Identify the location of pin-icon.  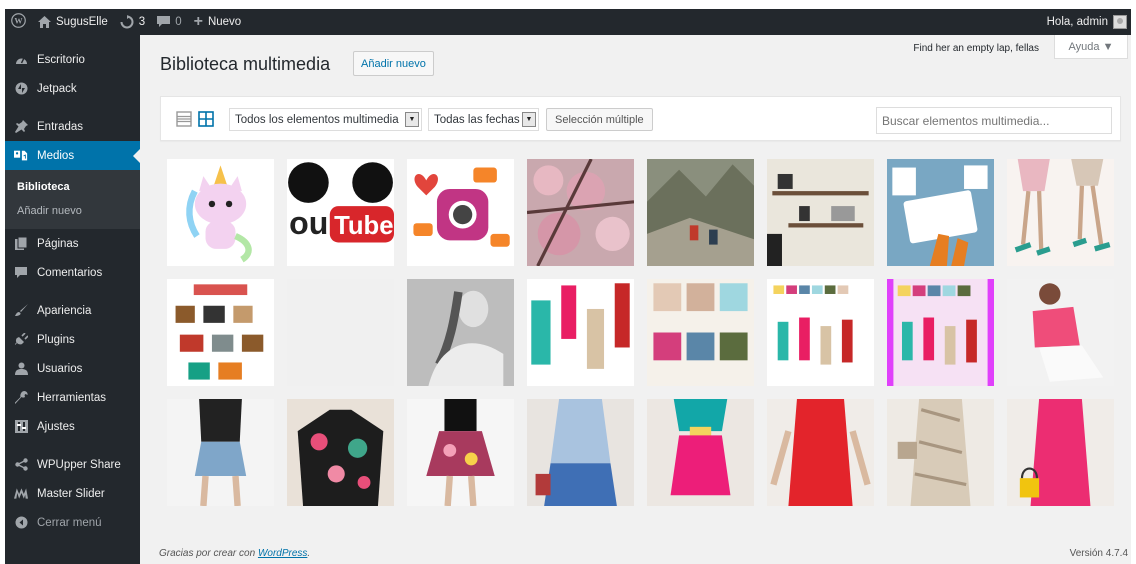
(21, 127).